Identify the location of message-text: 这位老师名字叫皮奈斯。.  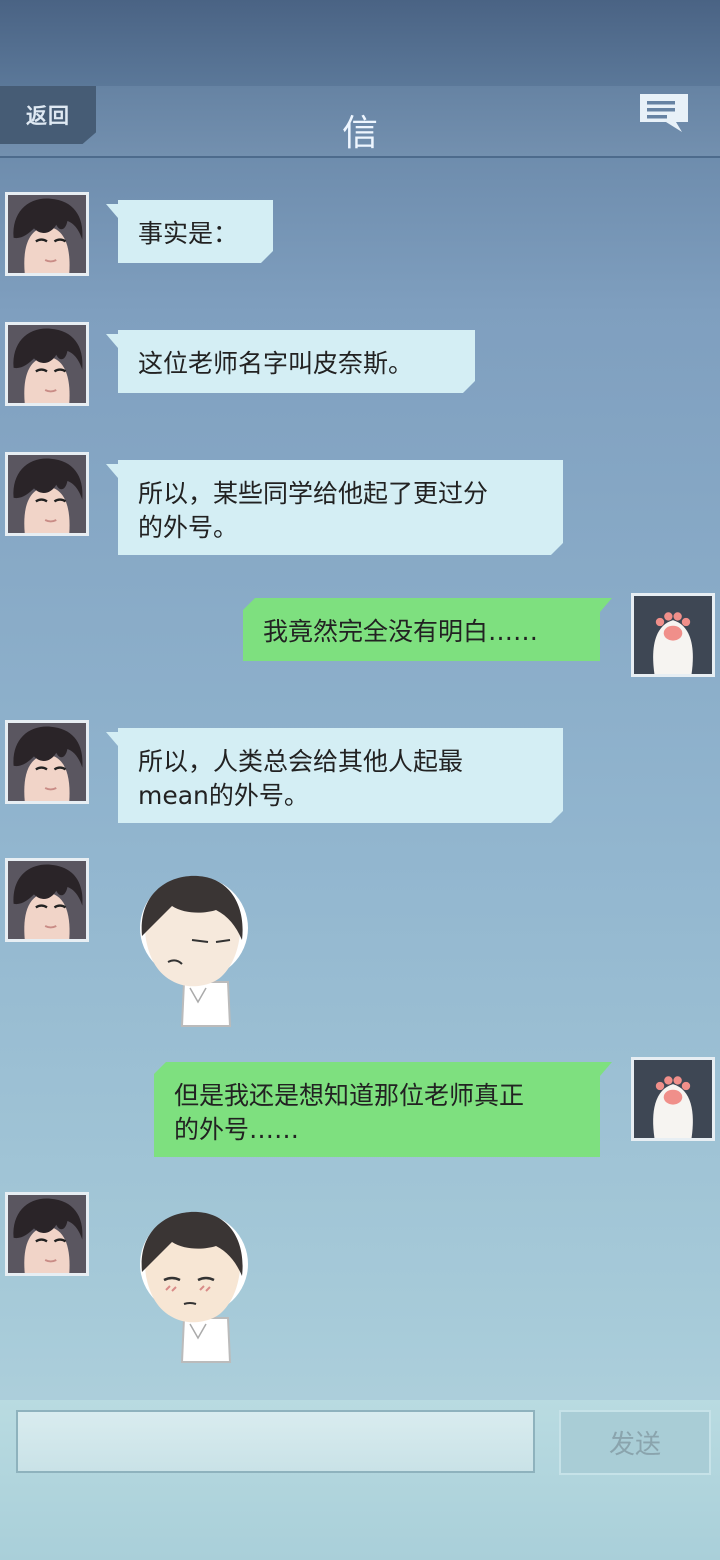
(276, 363).